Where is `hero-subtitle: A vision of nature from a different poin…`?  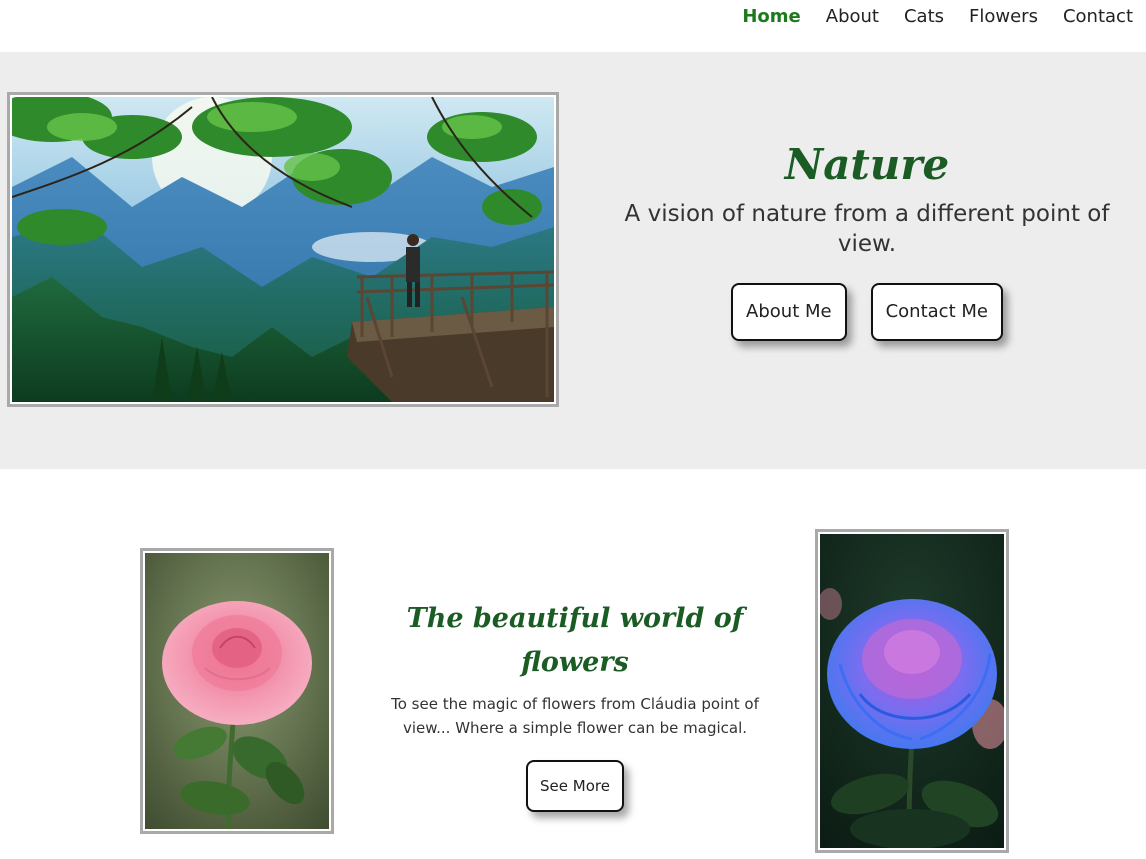
hero-subtitle: A vision of nature from a different poin… is located at coordinates (867, 229).